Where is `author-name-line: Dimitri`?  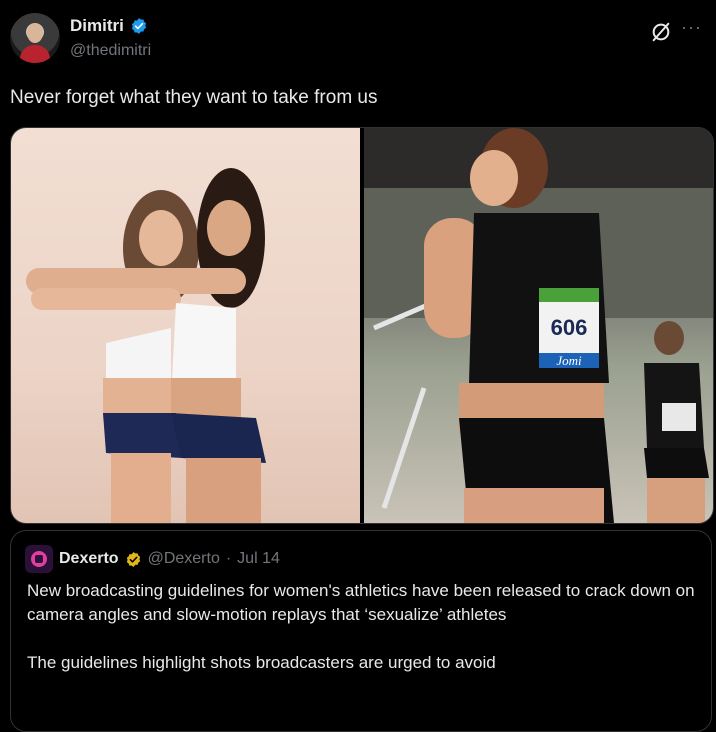
author-name-line: Dimitri is located at coordinates (109, 26).